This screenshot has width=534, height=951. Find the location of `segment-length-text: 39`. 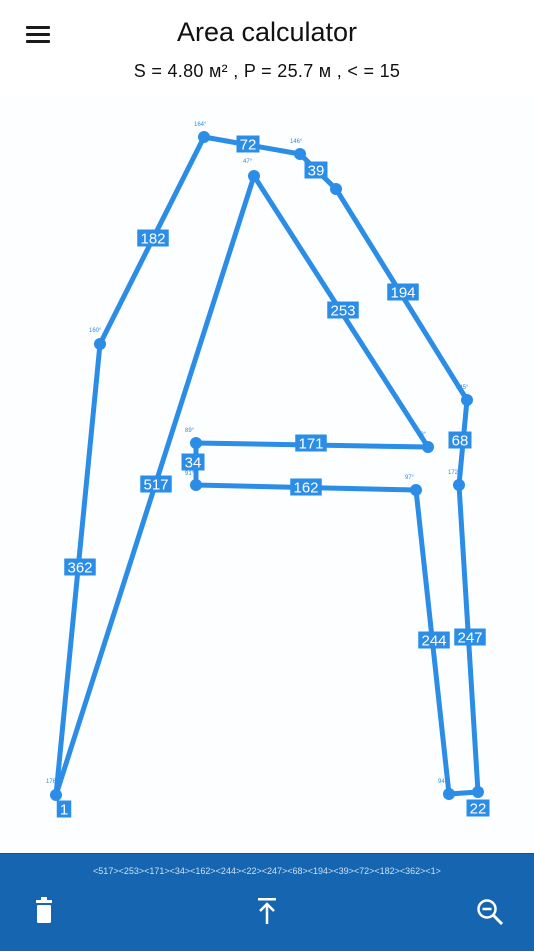

segment-length-text: 39 is located at coordinates (316, 171).